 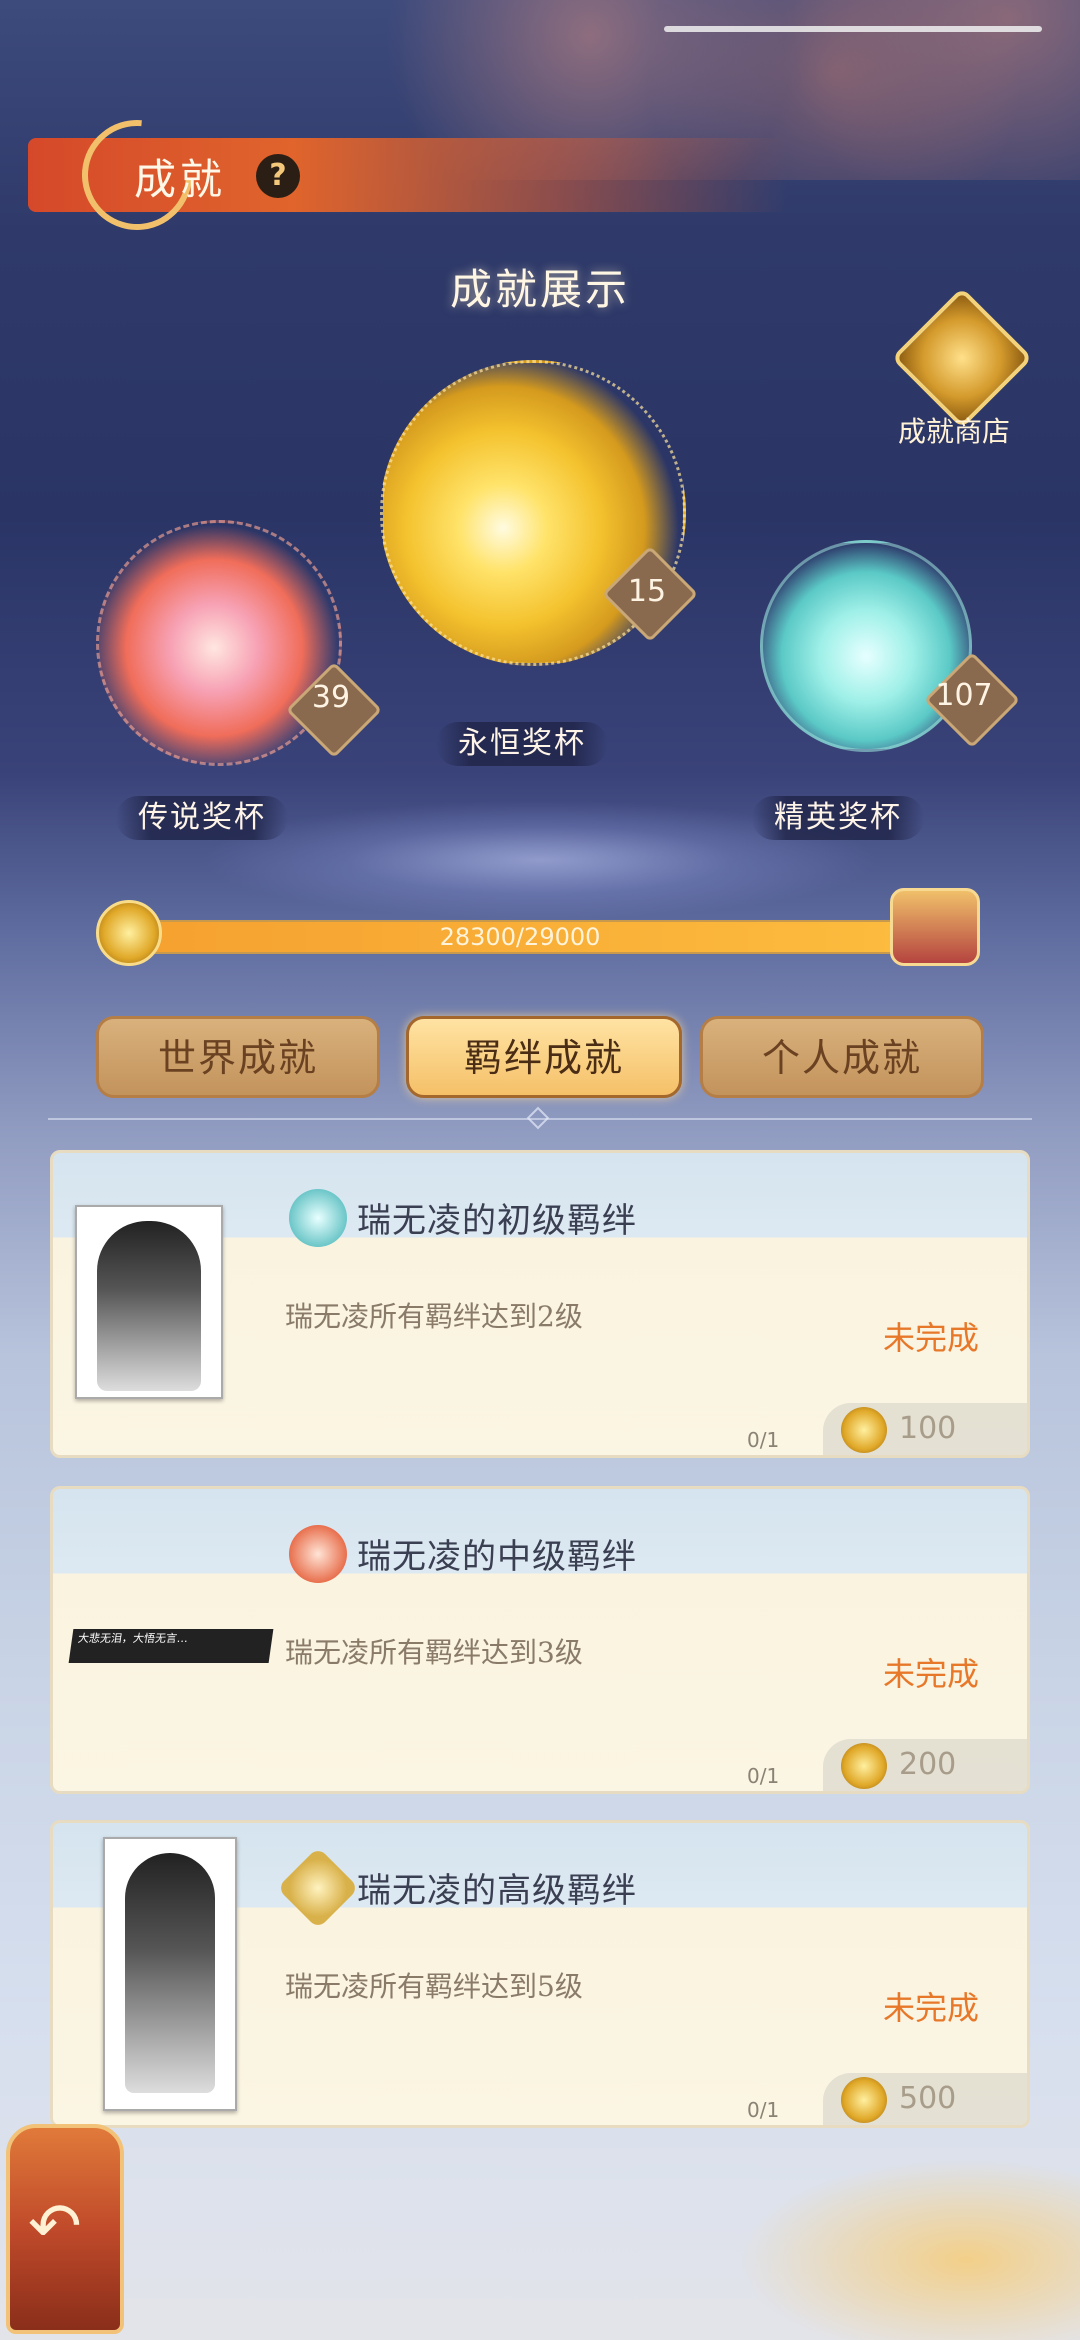 What do you see at coordinates (55, 2227) in the screenshot?
I see `back-arrow-icon: ↶` at bounding box center [55, 2227].